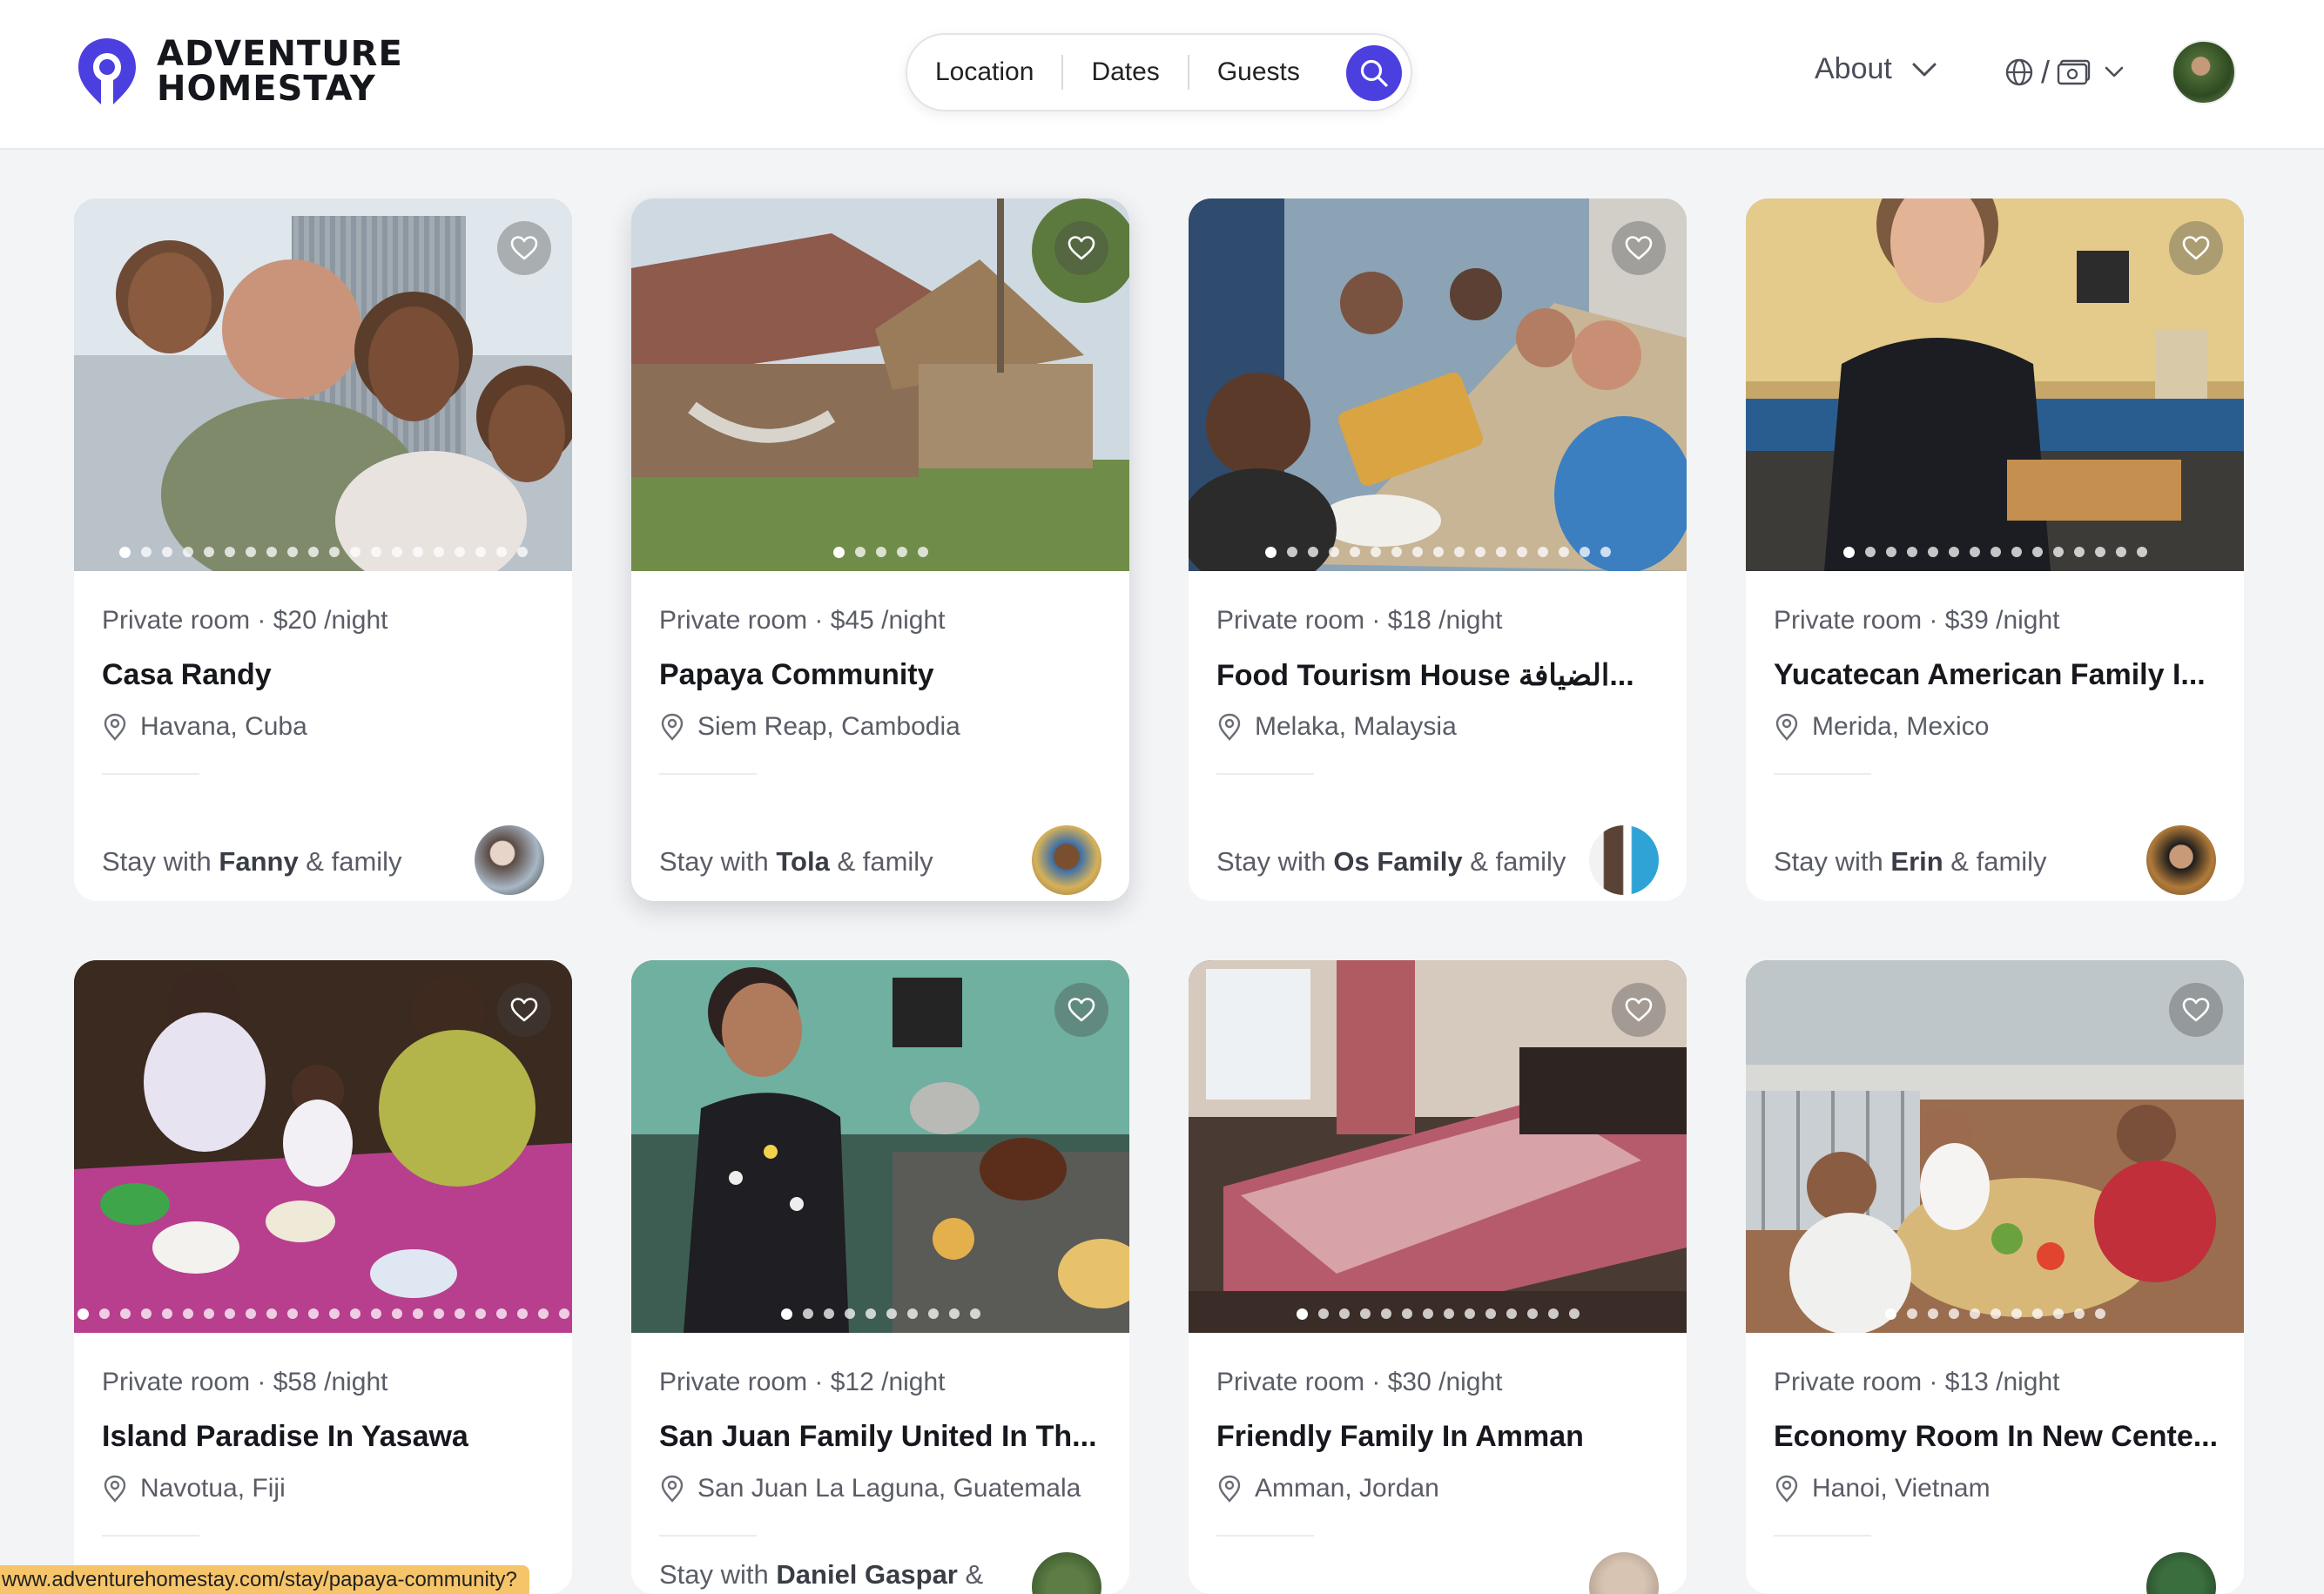  I want to click on listing-title: Casa Randy, so click(326, 675).